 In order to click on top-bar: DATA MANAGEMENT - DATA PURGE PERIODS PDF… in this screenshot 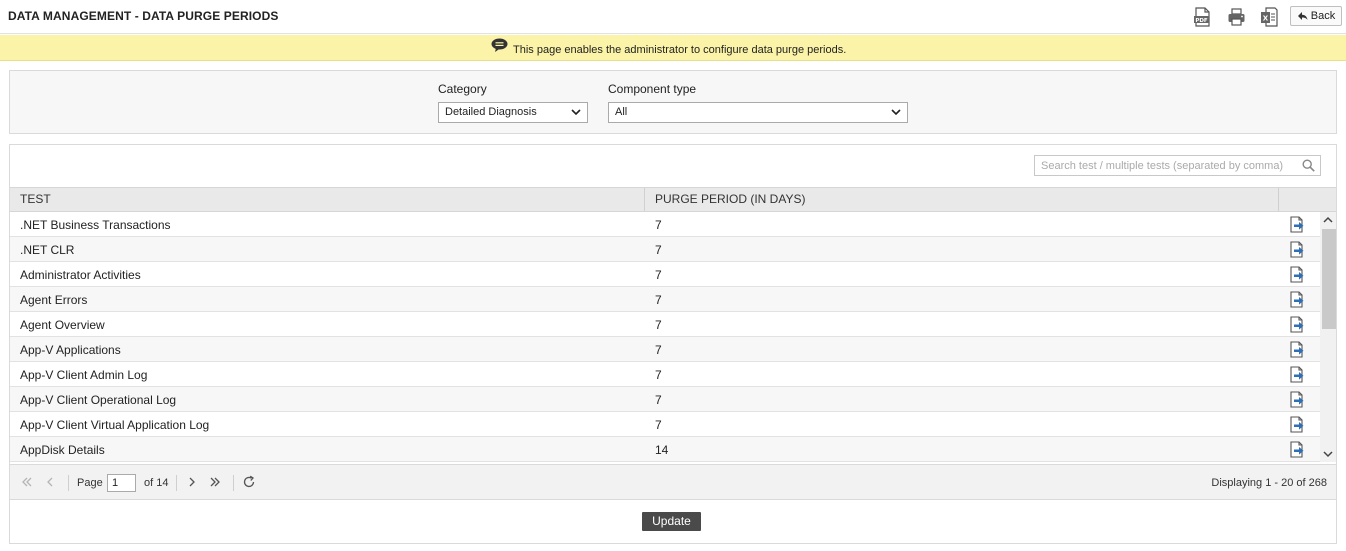, I will do `click(673, 17)`.